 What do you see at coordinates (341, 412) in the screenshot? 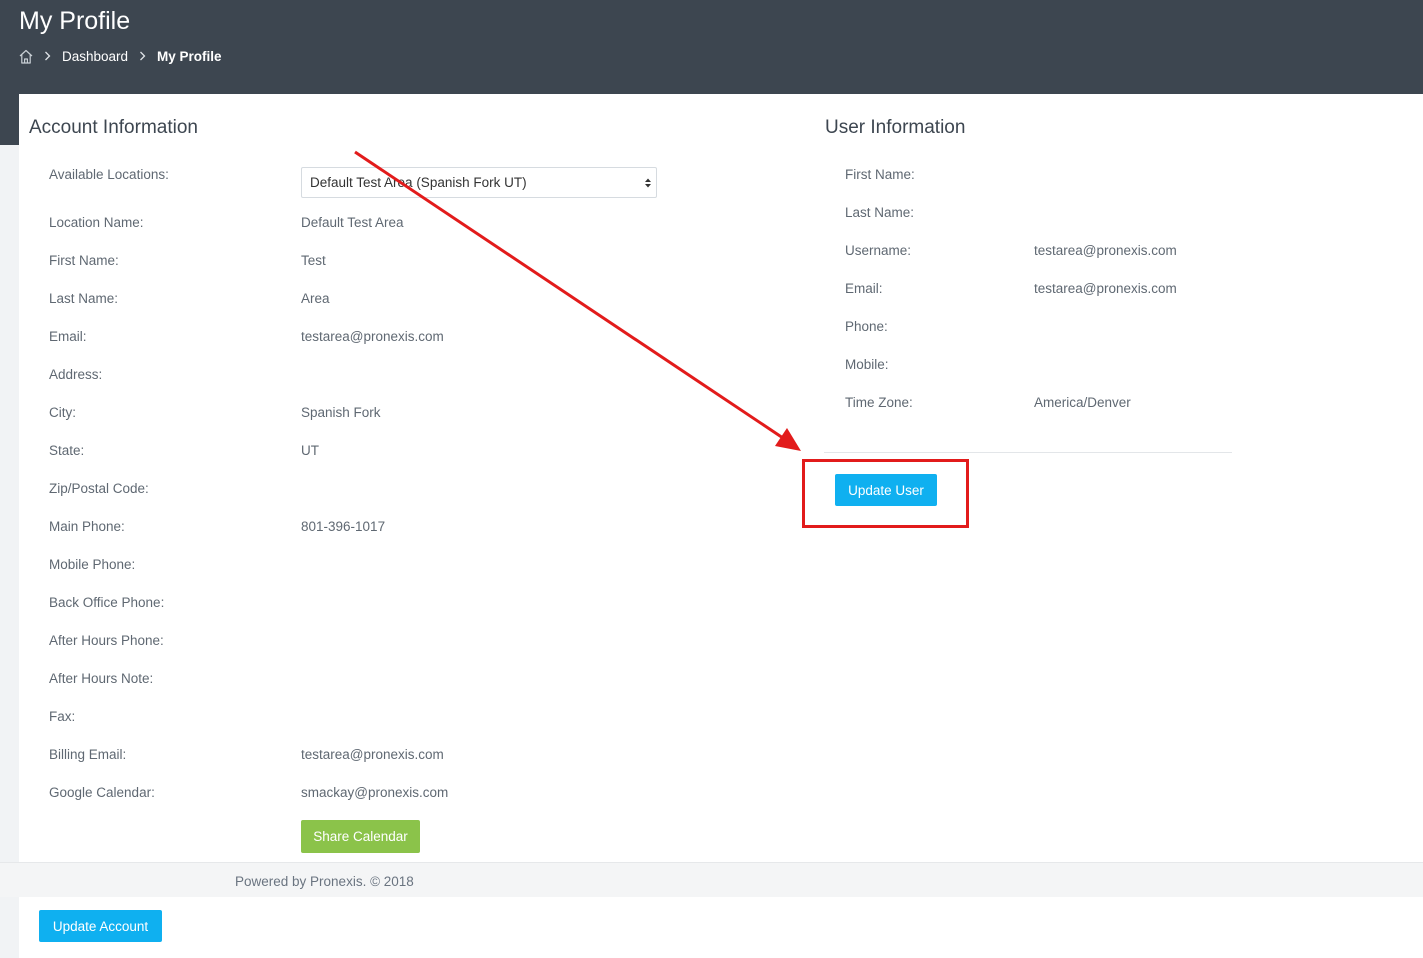
I see `account-row-value: Spanish Fork` at bounding box center [341, 412].